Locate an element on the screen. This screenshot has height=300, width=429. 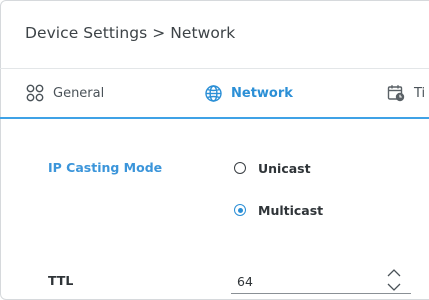
radio-multicast-label: Multicast is located at coordinates (291, 210).